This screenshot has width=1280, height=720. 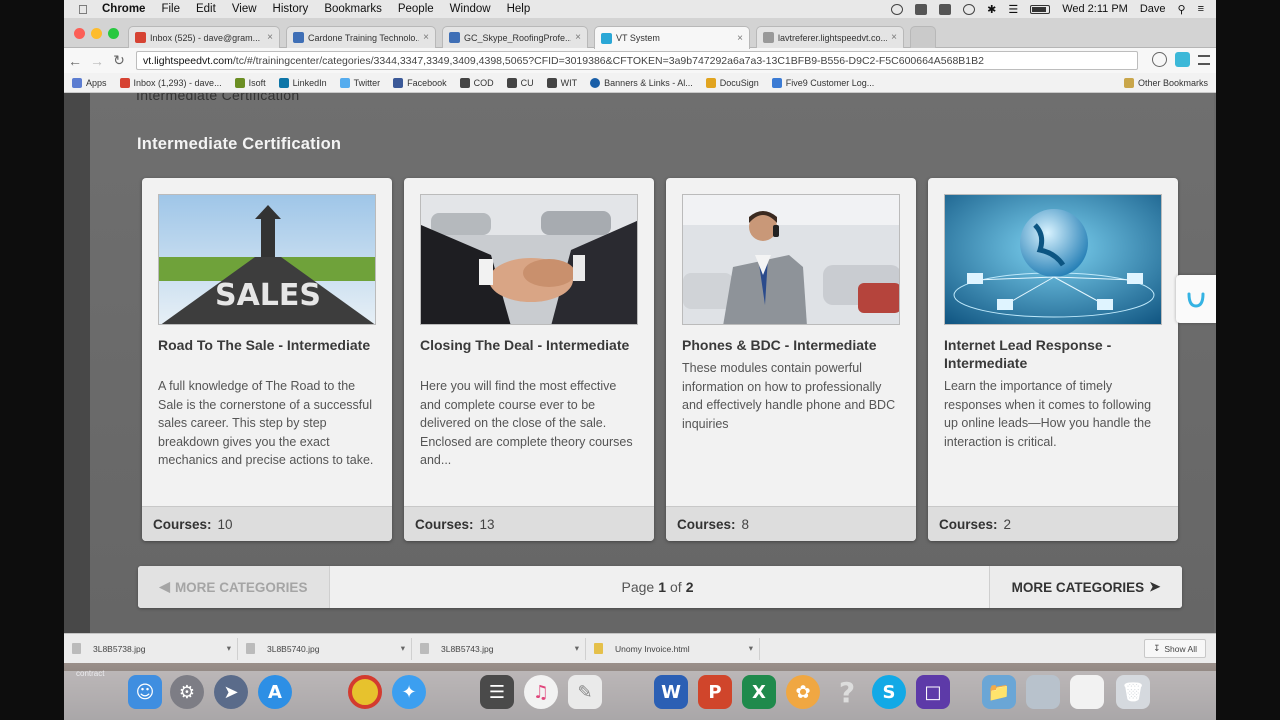 What do you see at coordinates (541, 692) in the screenshot?
I see `itunes-icon: ♫` at bounding box center [541, 692].